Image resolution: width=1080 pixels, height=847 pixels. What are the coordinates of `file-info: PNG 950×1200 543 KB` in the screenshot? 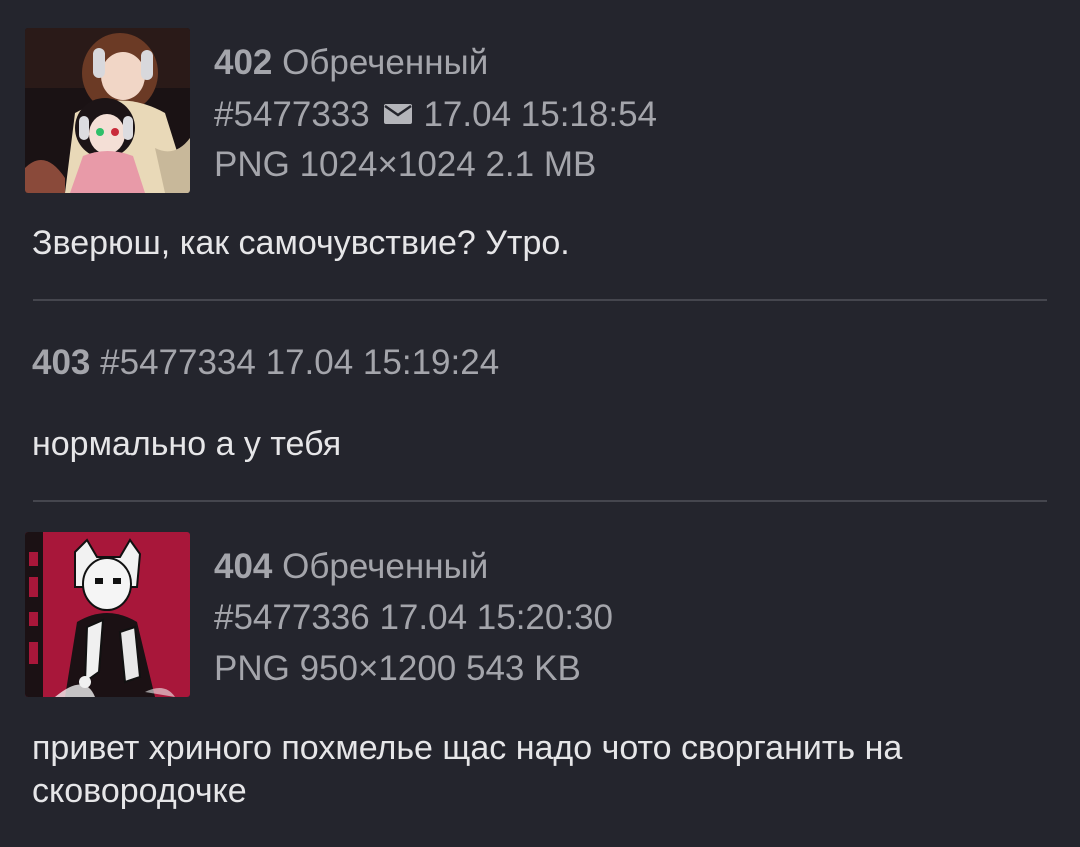 It's located at (397, 668).